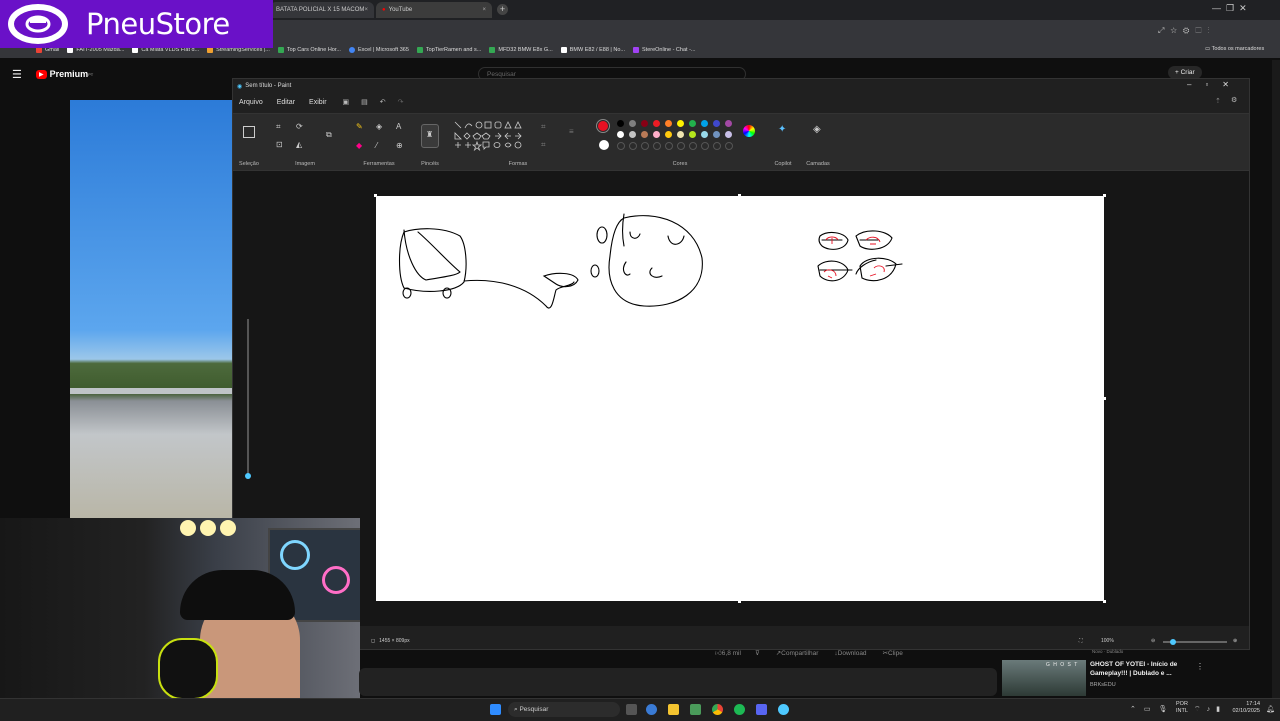 This screenshot has height=721, width=1280. What do you see at coordinates (279, 145) in the screenshot?
I see `resize-icon: ⊡` at bounding box center [279, 145].